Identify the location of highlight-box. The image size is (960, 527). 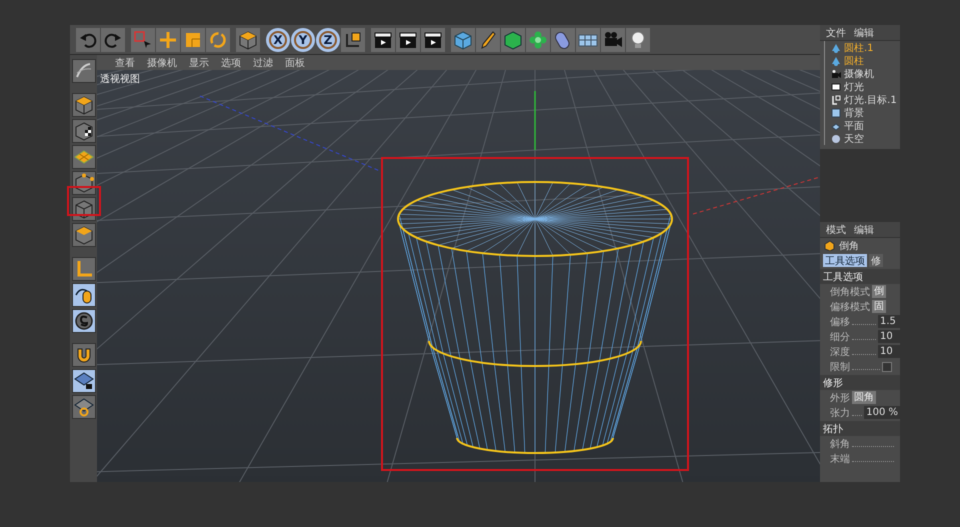
(84, 201).